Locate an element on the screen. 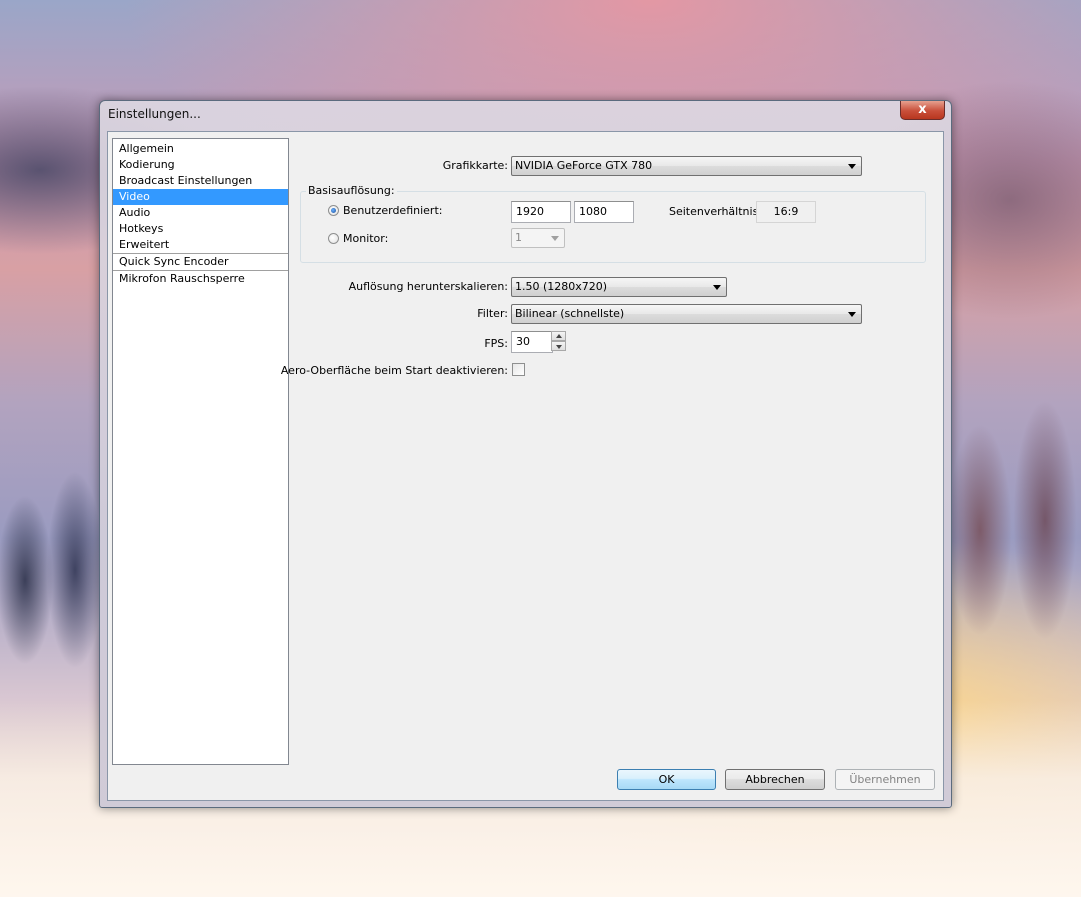  base-resolution-group-title: Basisauflösung: is located at coordinates (351, 190).